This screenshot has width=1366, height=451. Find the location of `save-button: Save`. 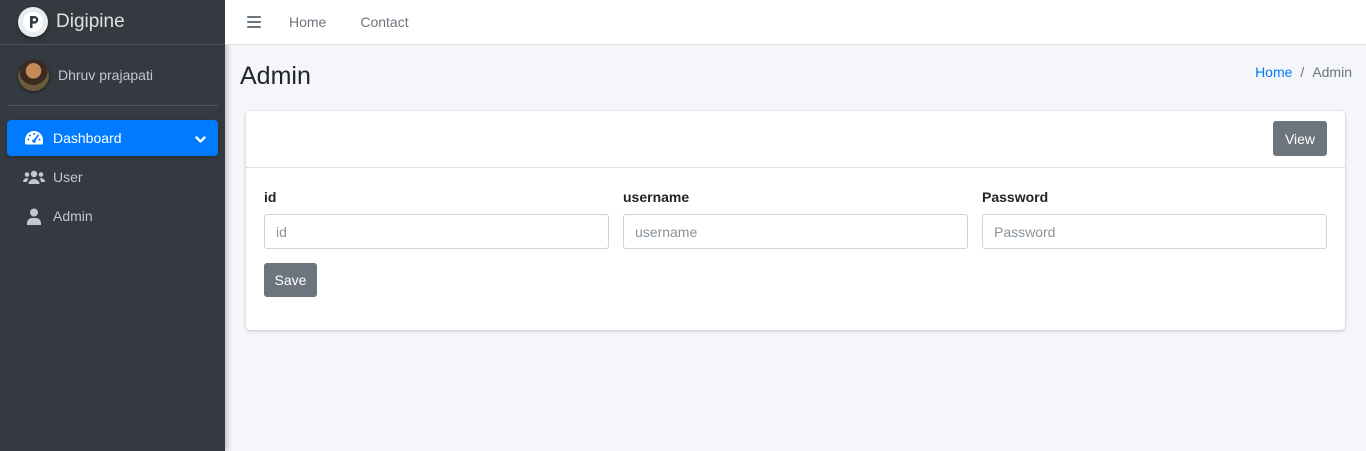

save-button: Save is located at coordinates (290, 280).